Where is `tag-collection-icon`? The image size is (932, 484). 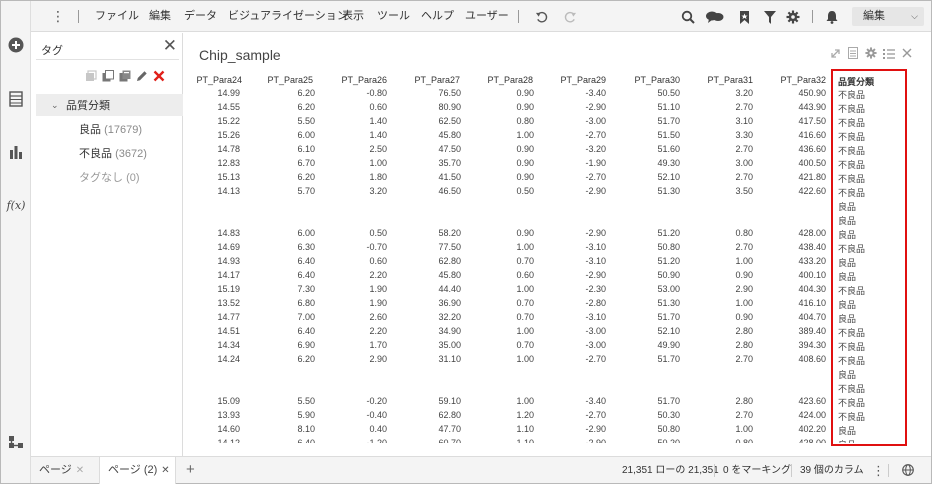 tag-collection-icon is located at coordinates (124, 76).